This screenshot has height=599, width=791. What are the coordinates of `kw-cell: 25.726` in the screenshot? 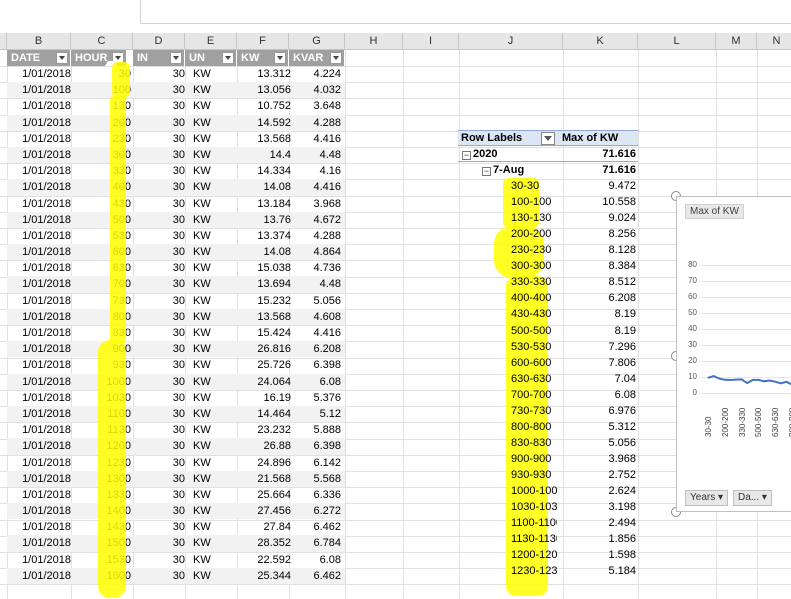 It's located at (265, 365).